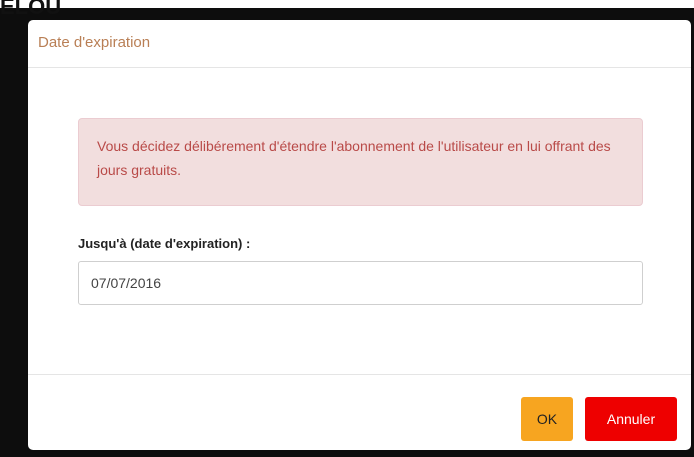  What do you see at coordinates (94, 42) in the screenshot?
I see `dialog-title: Date d'expiration` at bounding box center [94, 42].